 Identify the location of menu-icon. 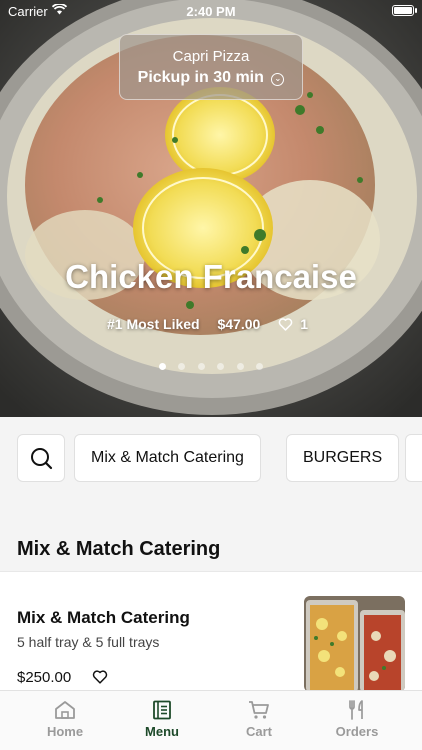
(162, 710).